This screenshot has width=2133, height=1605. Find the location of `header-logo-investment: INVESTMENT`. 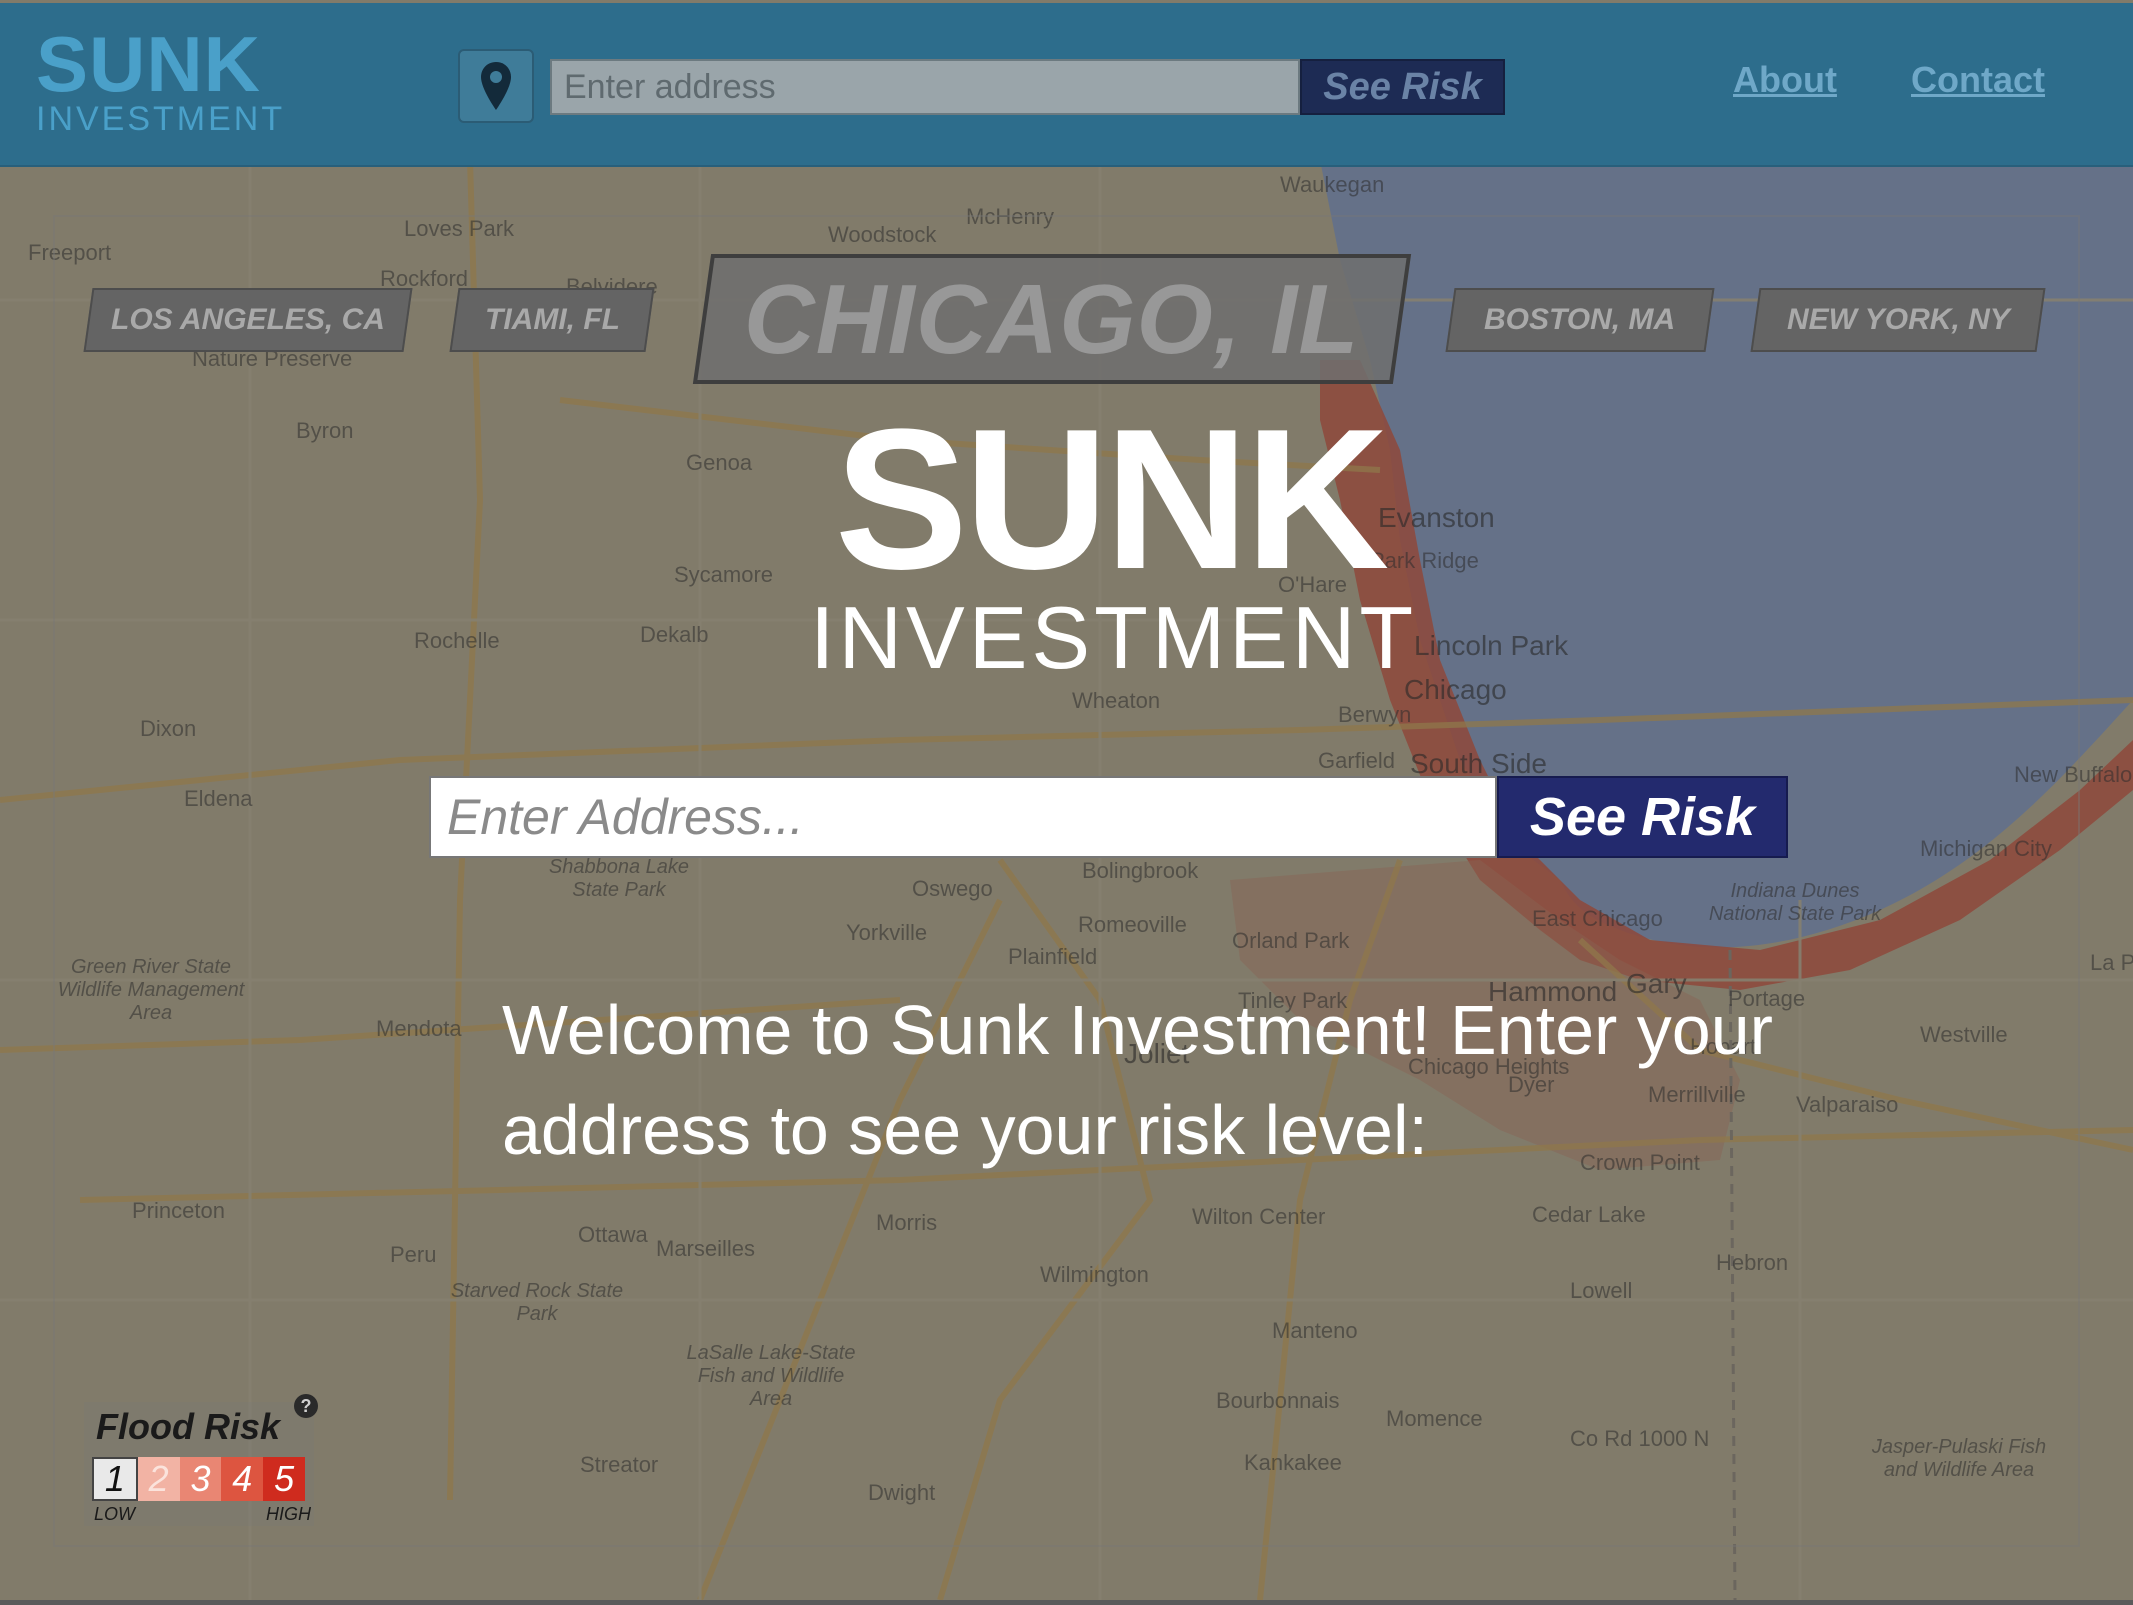

header-logo-investment: INVESTMENT is located at coordinates (161, 119).